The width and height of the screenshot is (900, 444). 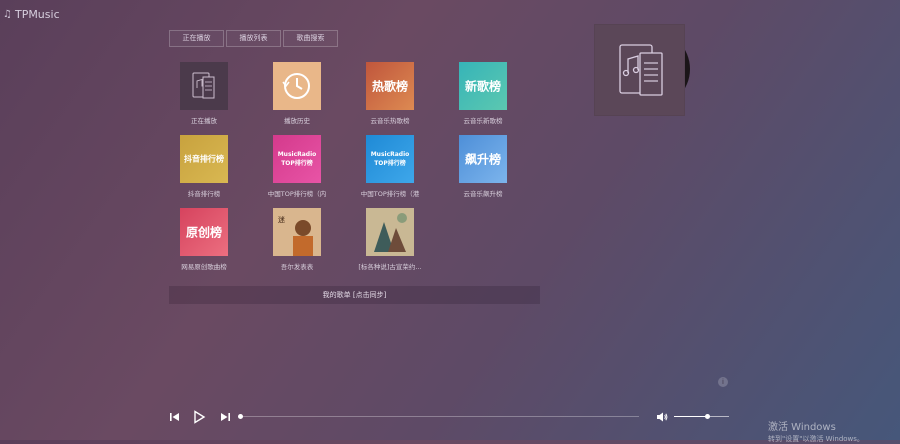 I want to click on progress-slider, so click(x=438, y=416).